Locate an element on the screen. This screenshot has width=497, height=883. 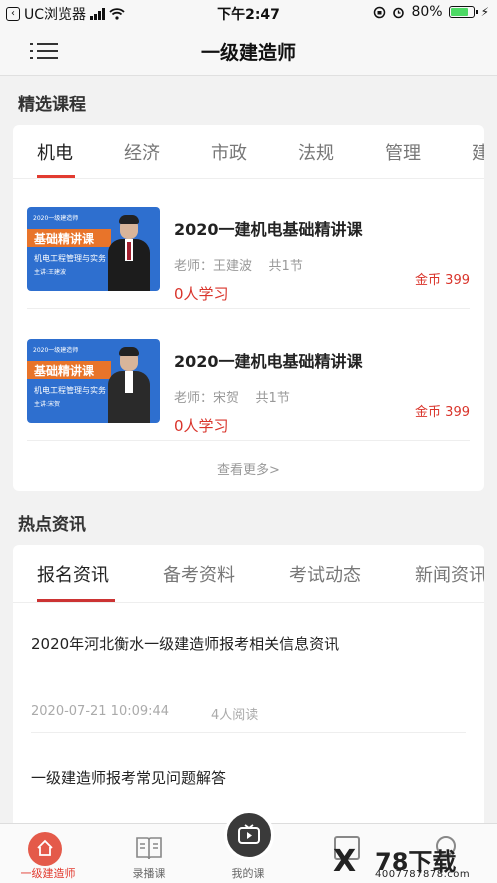
course-thumbnail: 2020一级建造师 基础精讲课 机电工程管理与实务 主讲:宋贺 is located at coordinates (93, 381).